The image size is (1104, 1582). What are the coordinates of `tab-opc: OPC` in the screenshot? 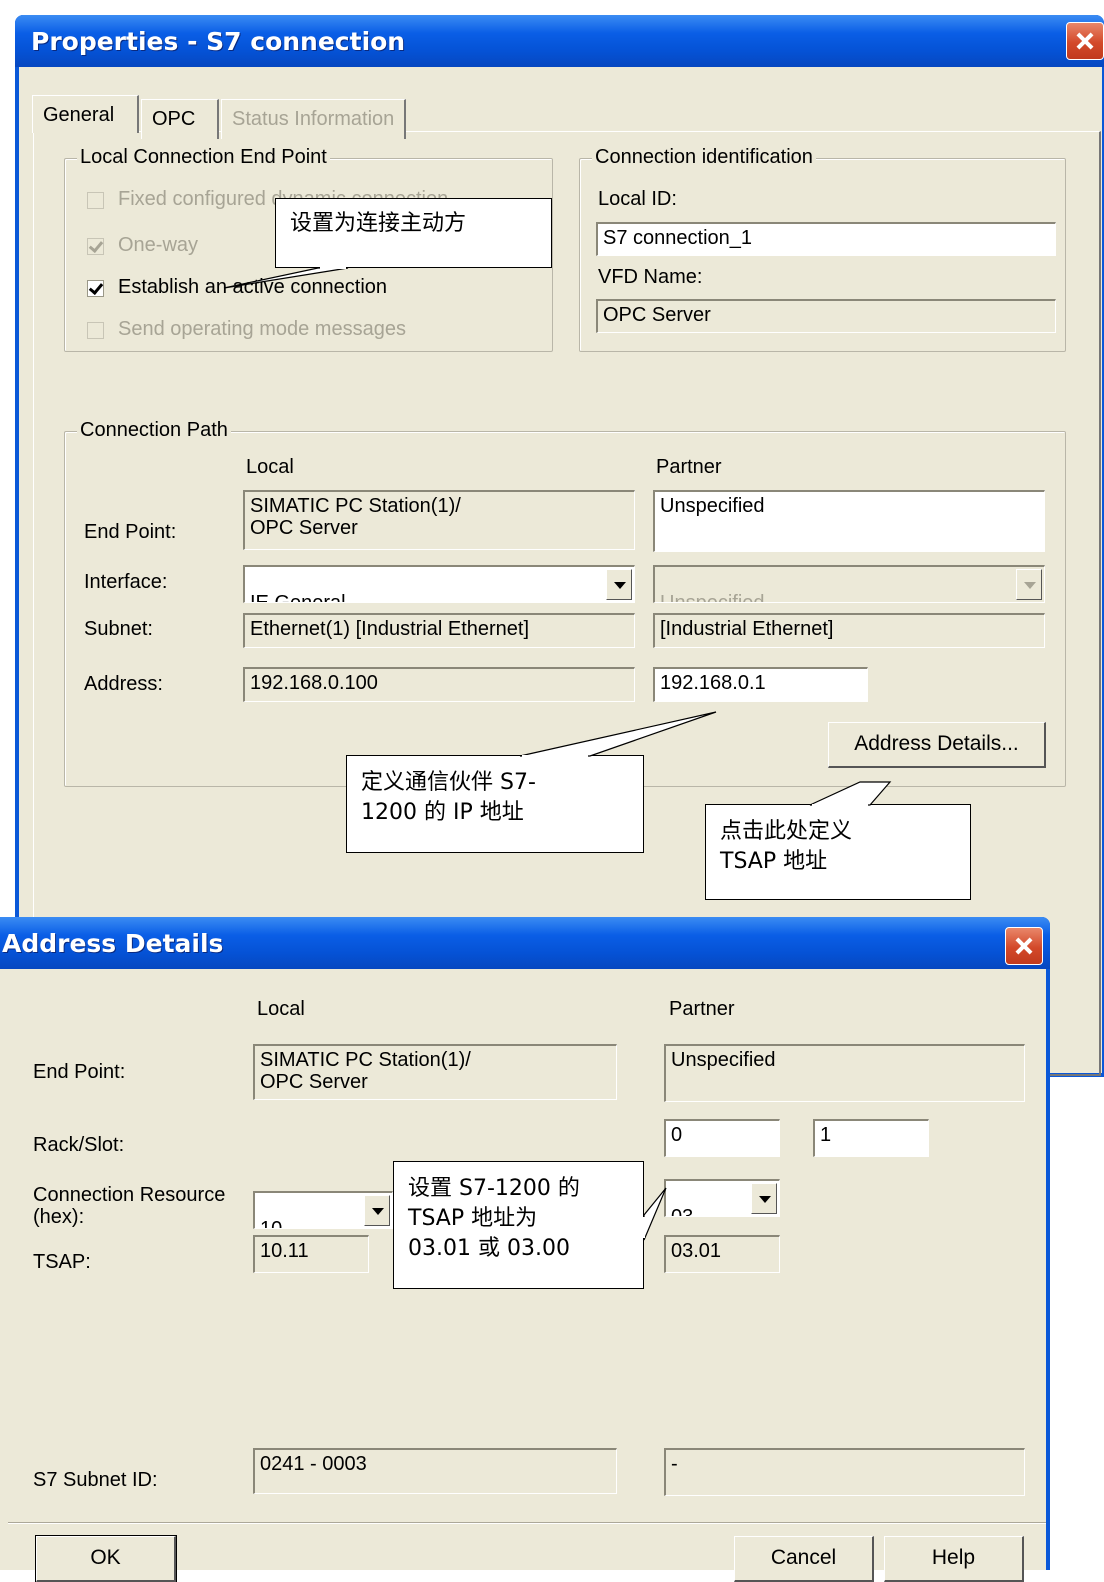 It's located at (180, 119).